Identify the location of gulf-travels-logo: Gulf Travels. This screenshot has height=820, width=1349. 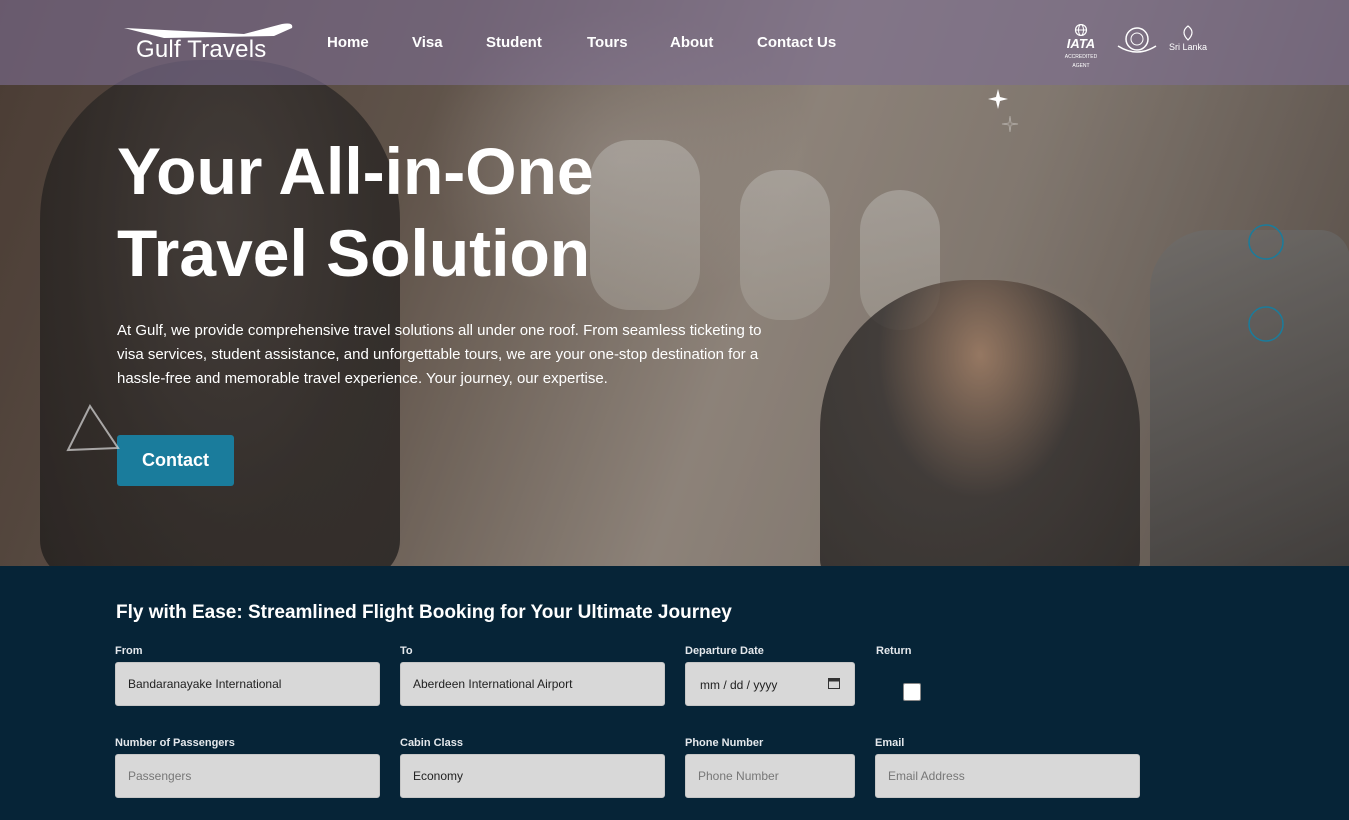
(209, 42).